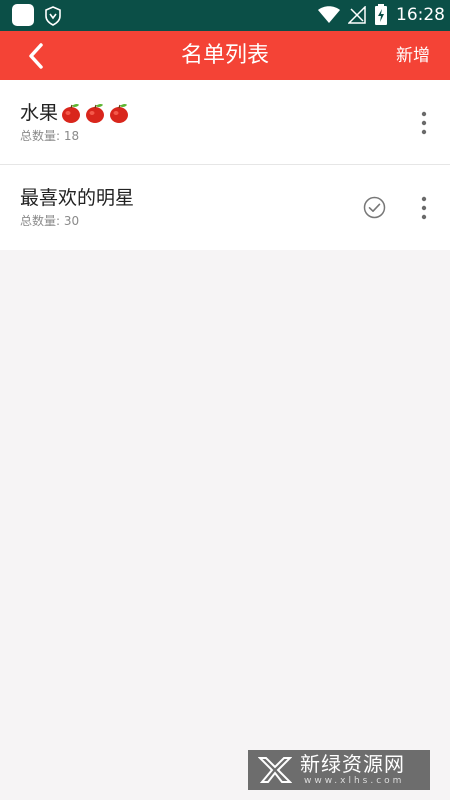  What do you see at coordinates (413, 56) in the screenshot?
I see `add-button: 新增` at bounding box center [413, 56].